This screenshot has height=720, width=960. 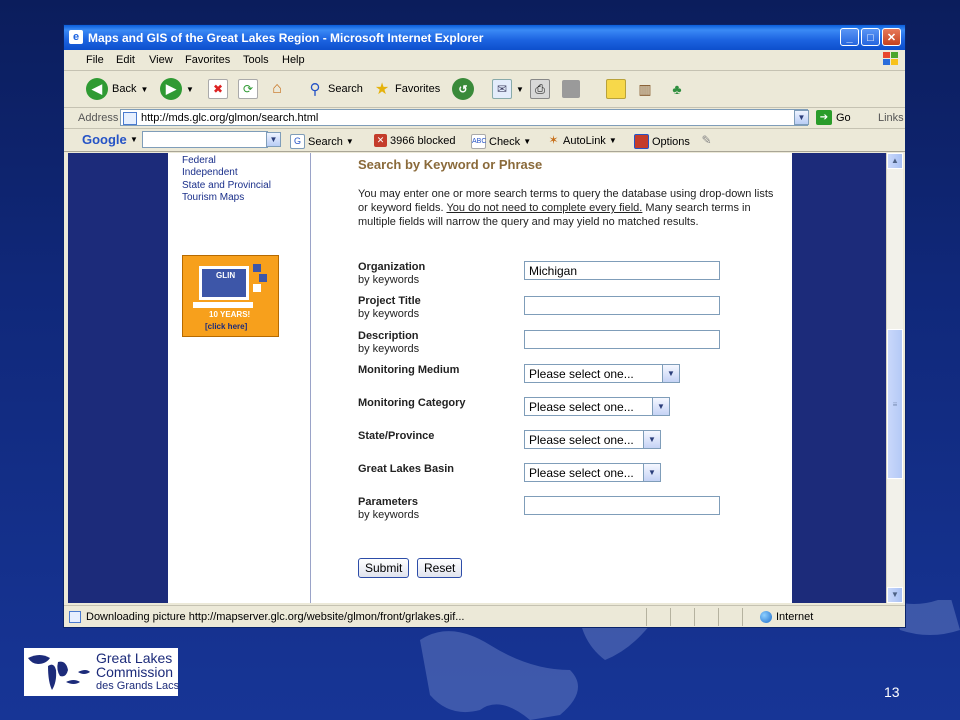 I want to click on address-value: http://mds.glc.org/glmon/search.html, so click(x=230, y=118).